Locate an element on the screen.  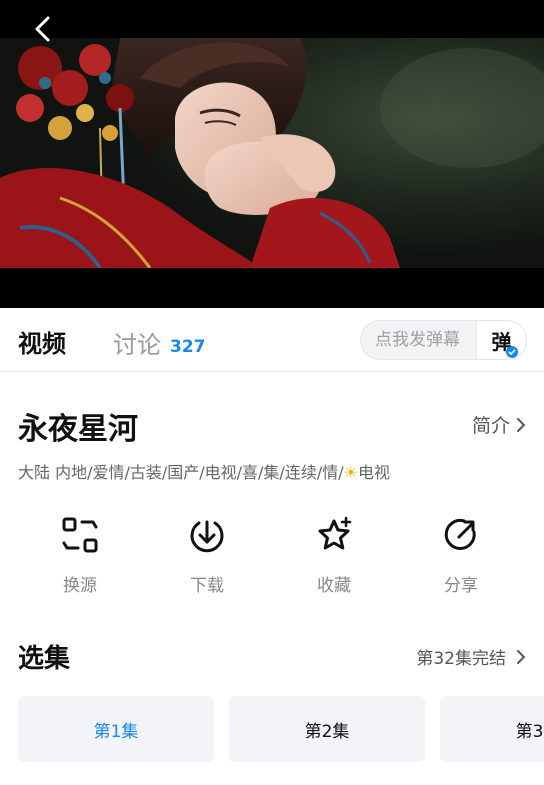
chevron-left-icon is located at coordinates (42, 29).